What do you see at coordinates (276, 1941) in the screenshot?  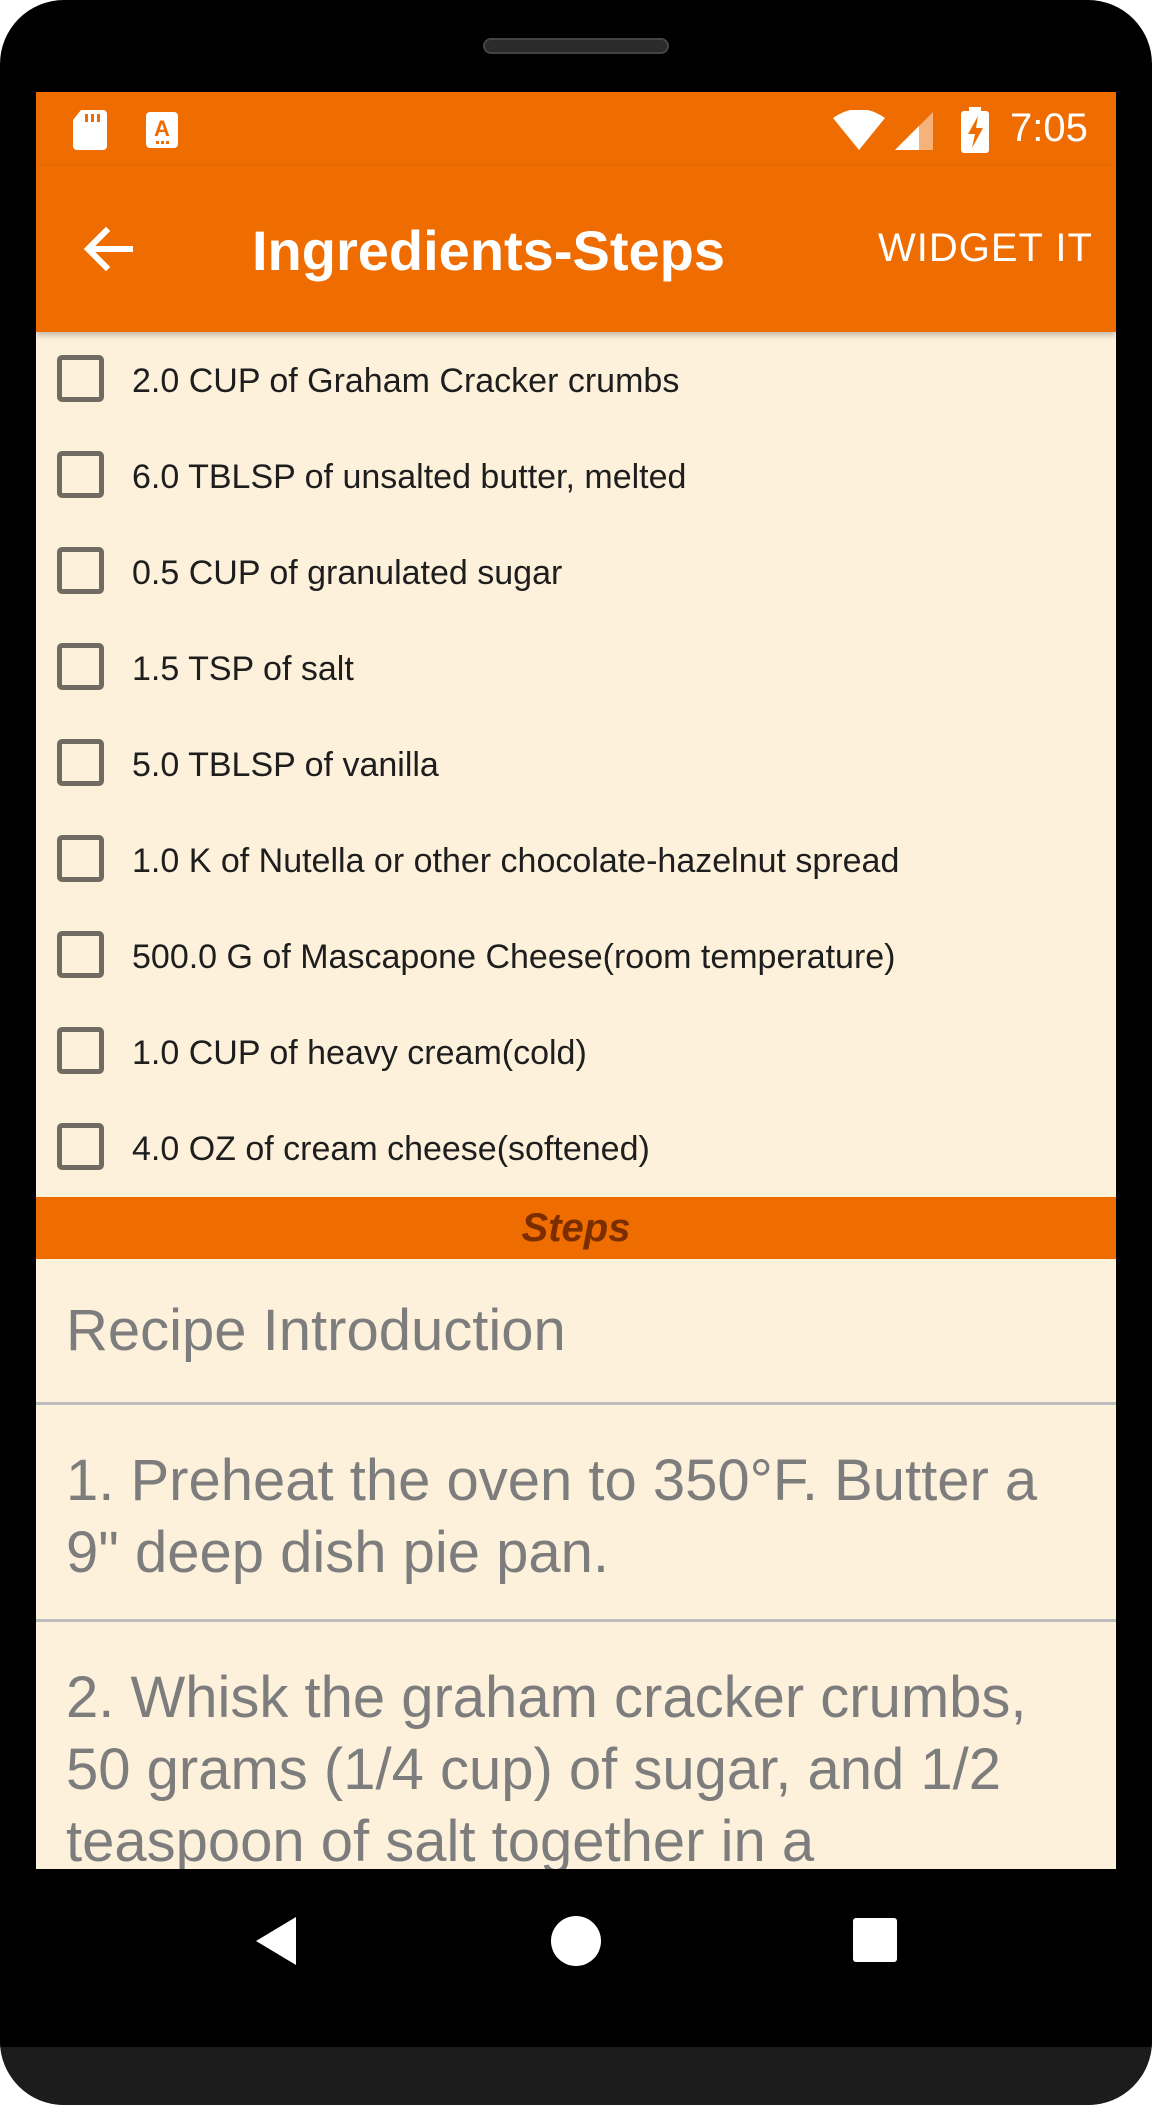 I see `nav-back-icon` at bounding box center [276, 1941].